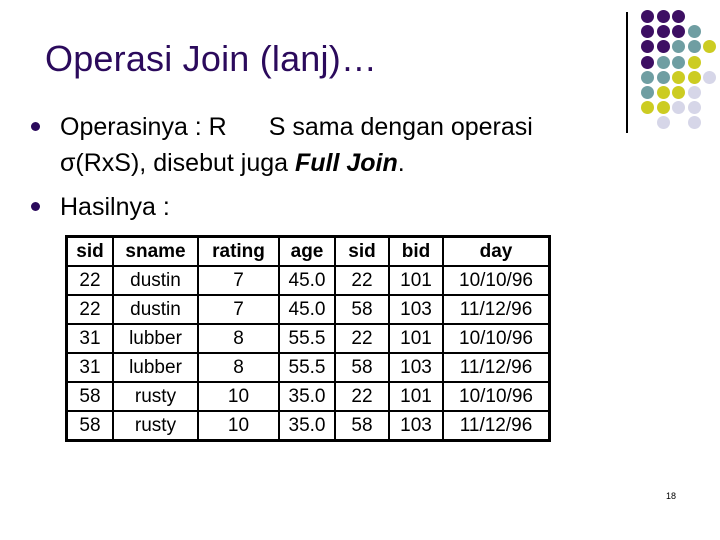  What do you see at coordinates (671, 496) in the screenshot?
I see `page-number: 18` at bounding box center [671, 496].